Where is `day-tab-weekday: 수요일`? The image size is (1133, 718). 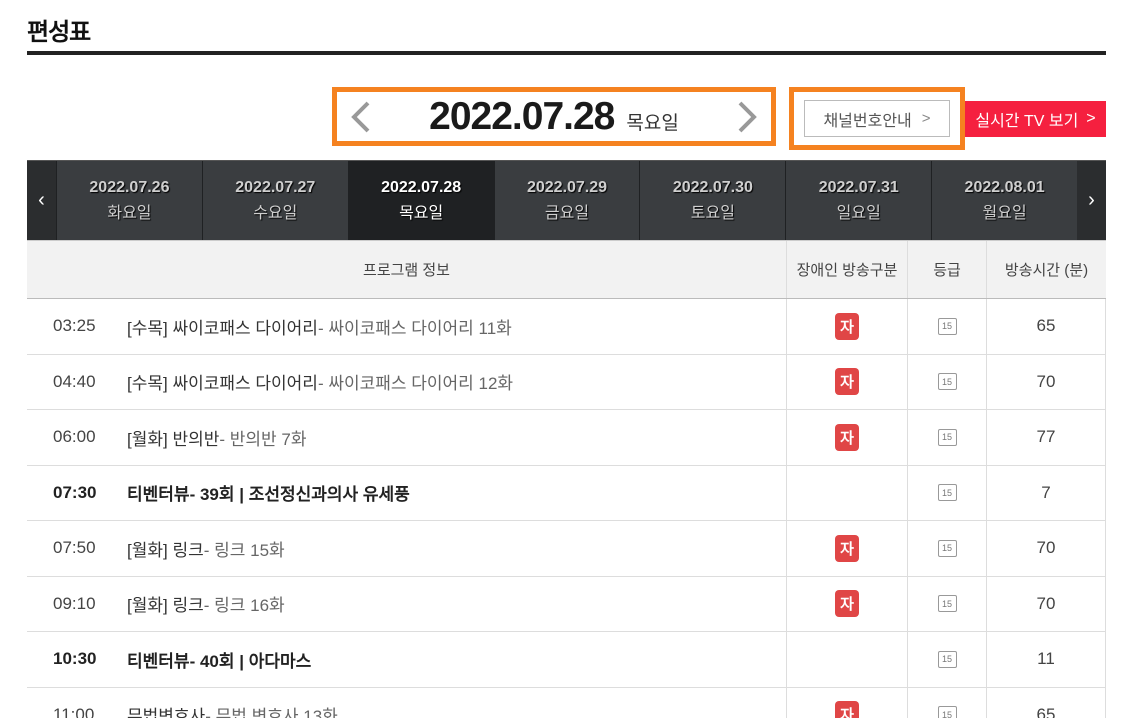
day-tab-weekday: 수요일 is located at coordinates (275, 213).